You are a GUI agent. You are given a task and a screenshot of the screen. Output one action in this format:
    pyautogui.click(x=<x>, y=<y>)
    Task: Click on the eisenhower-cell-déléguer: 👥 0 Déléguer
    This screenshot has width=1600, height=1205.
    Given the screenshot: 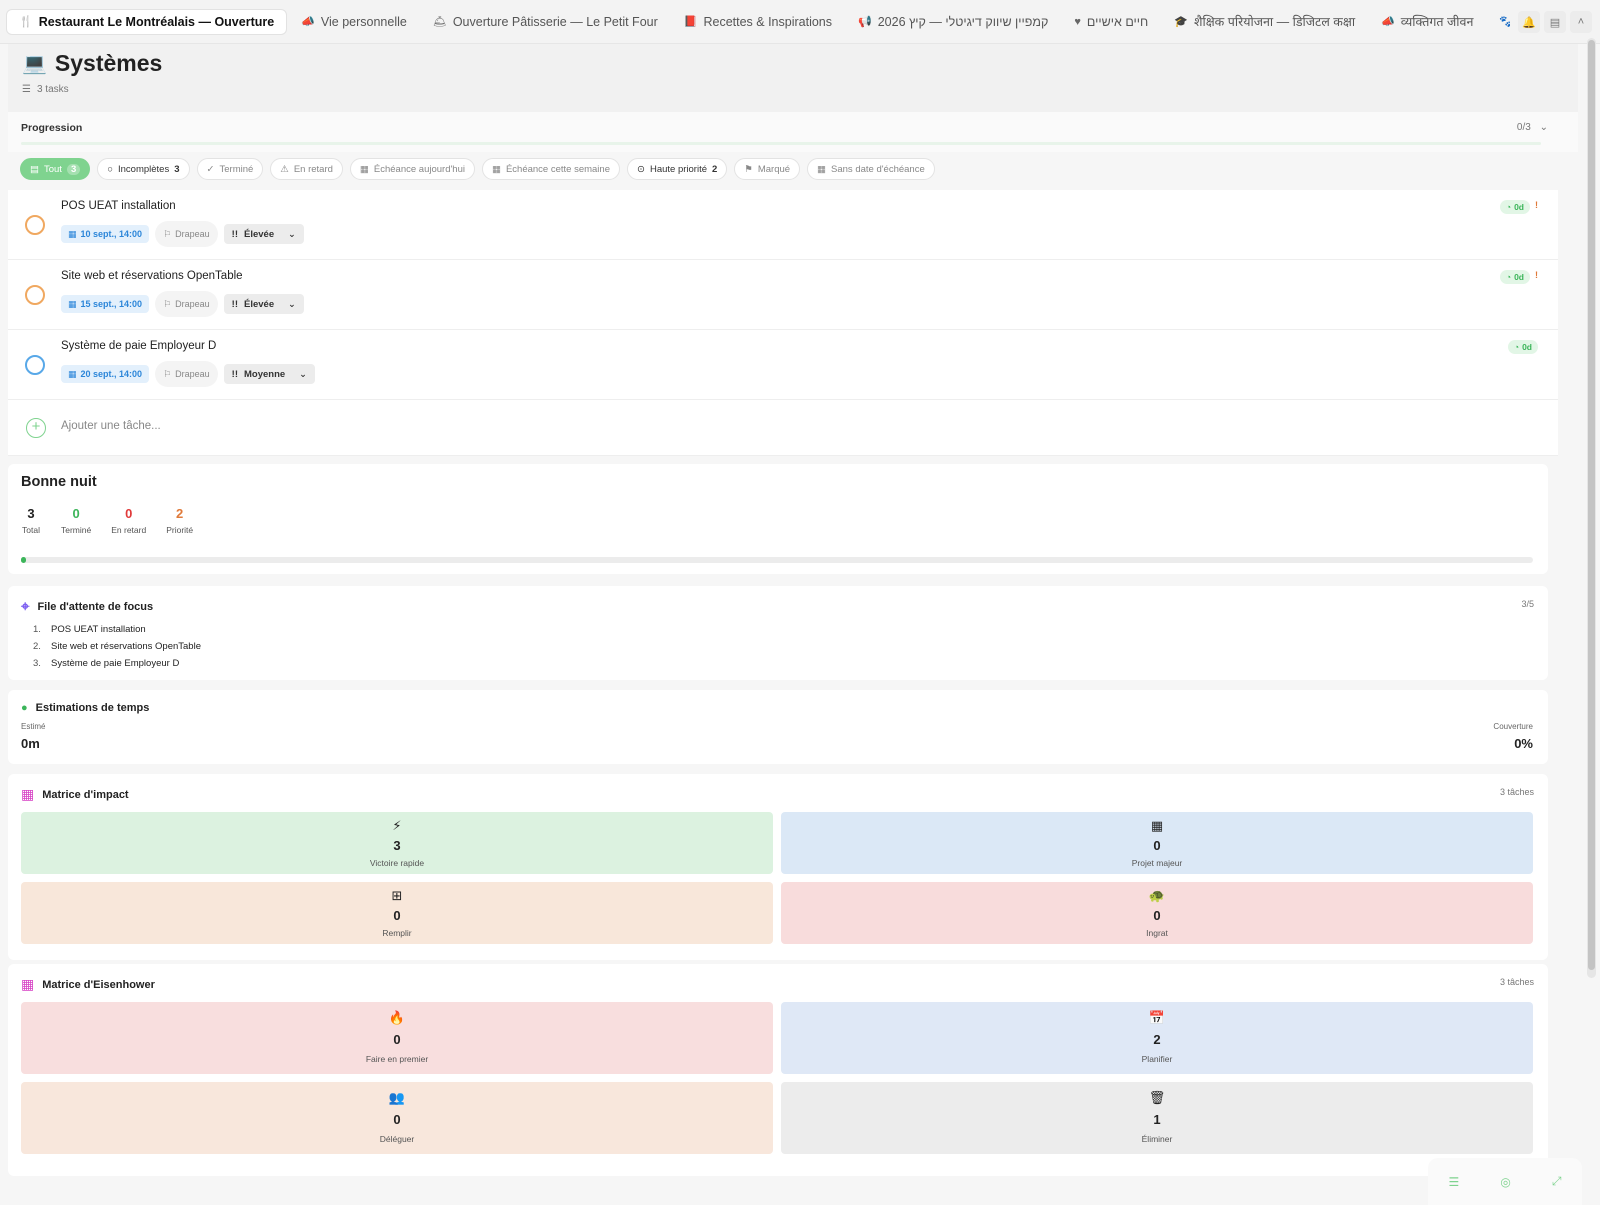 What is the action you would take?
    pyautogui.click(x=397, y=1118)
    